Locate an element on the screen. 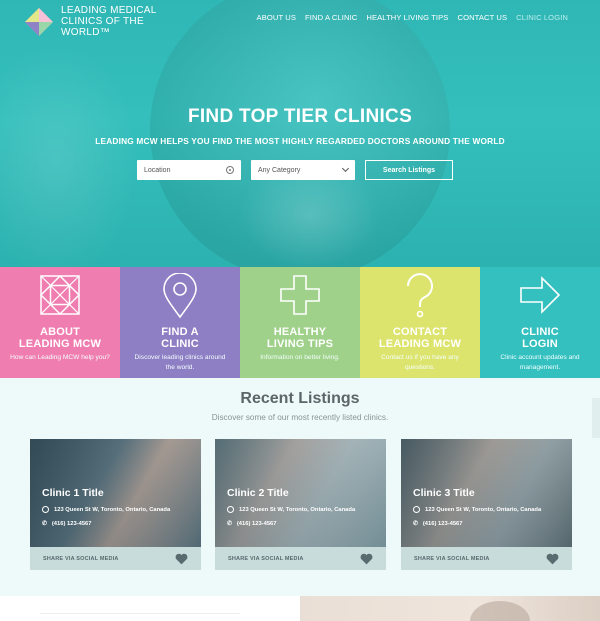 This screenshot has width=600, height=621. site-logo: LEADING MEDICAL CLINICS OF THE WORLD™ is located at coordinates (103, 21).